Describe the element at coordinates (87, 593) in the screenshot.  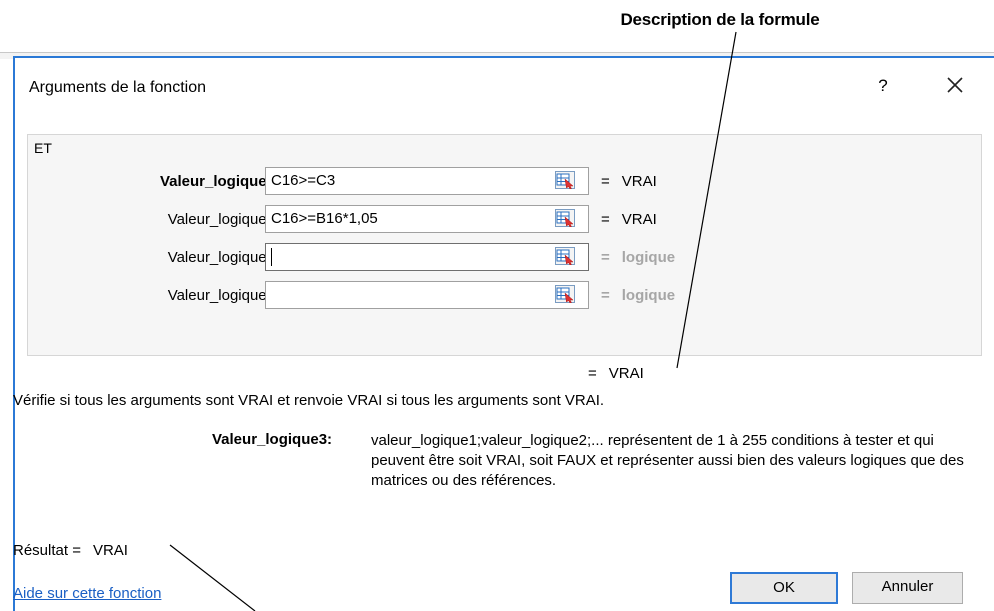
I see `function-help-link: Aide sur cette fonction` at that location.